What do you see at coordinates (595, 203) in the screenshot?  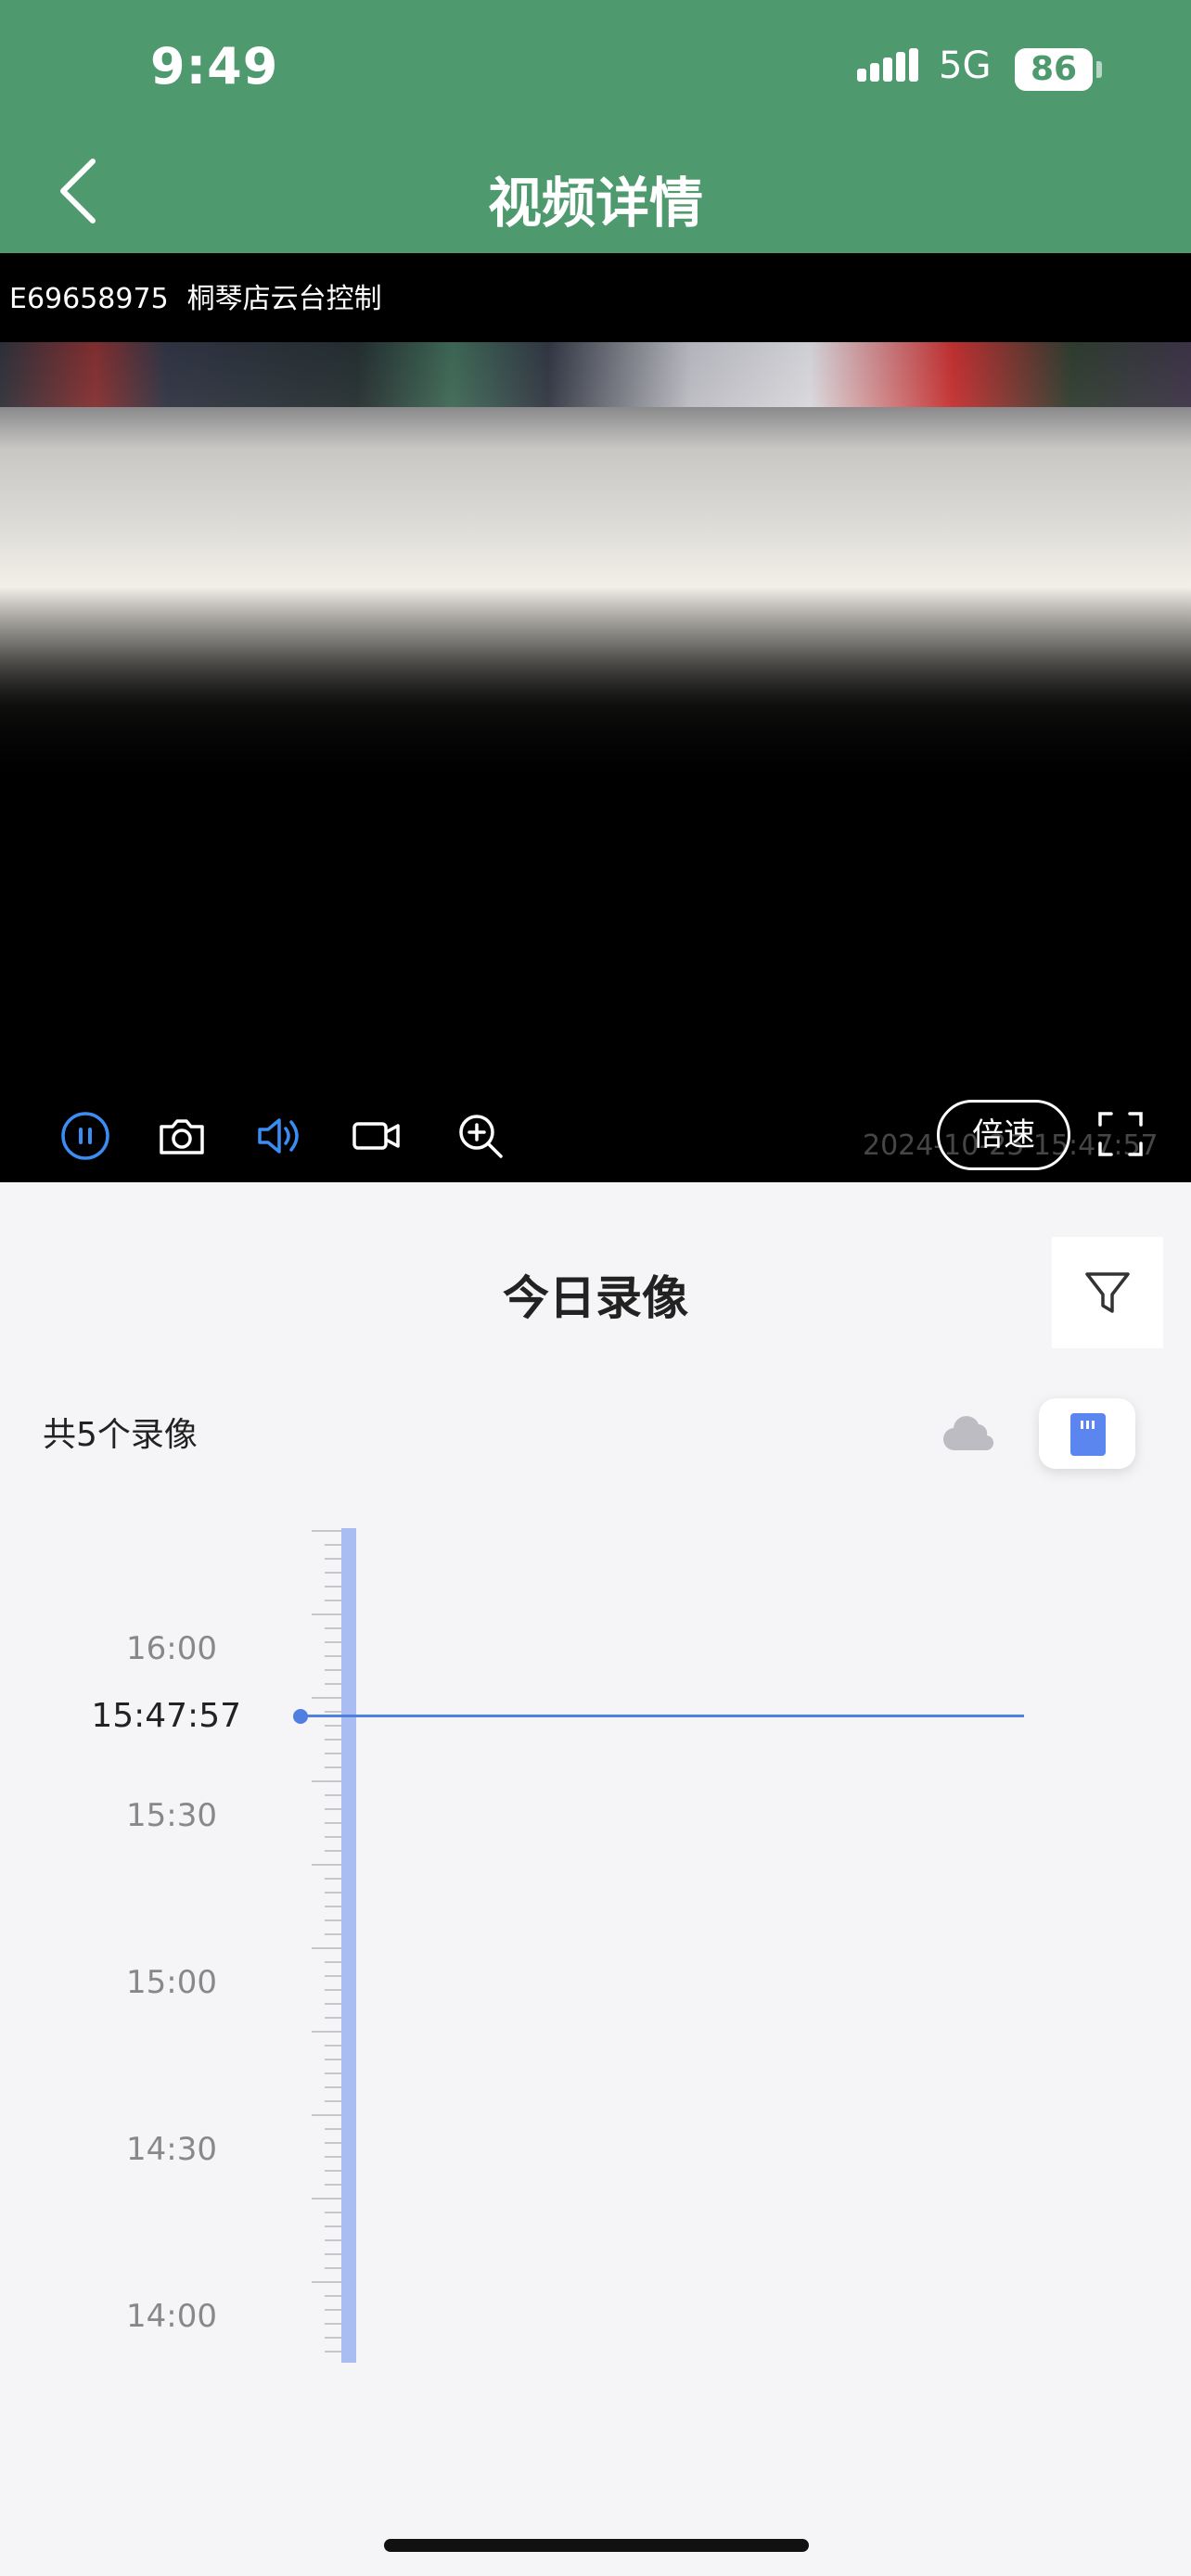 I see `page-title: 视频详情` at bounding box center [595, 203].